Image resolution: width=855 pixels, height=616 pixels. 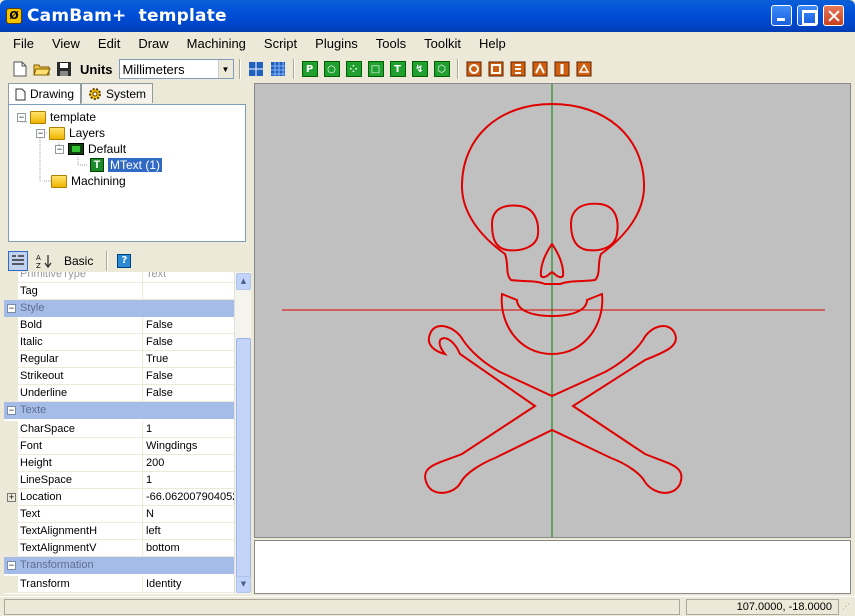 I want to click on tree-node-machining: Machining, so click(x=88, y=181).